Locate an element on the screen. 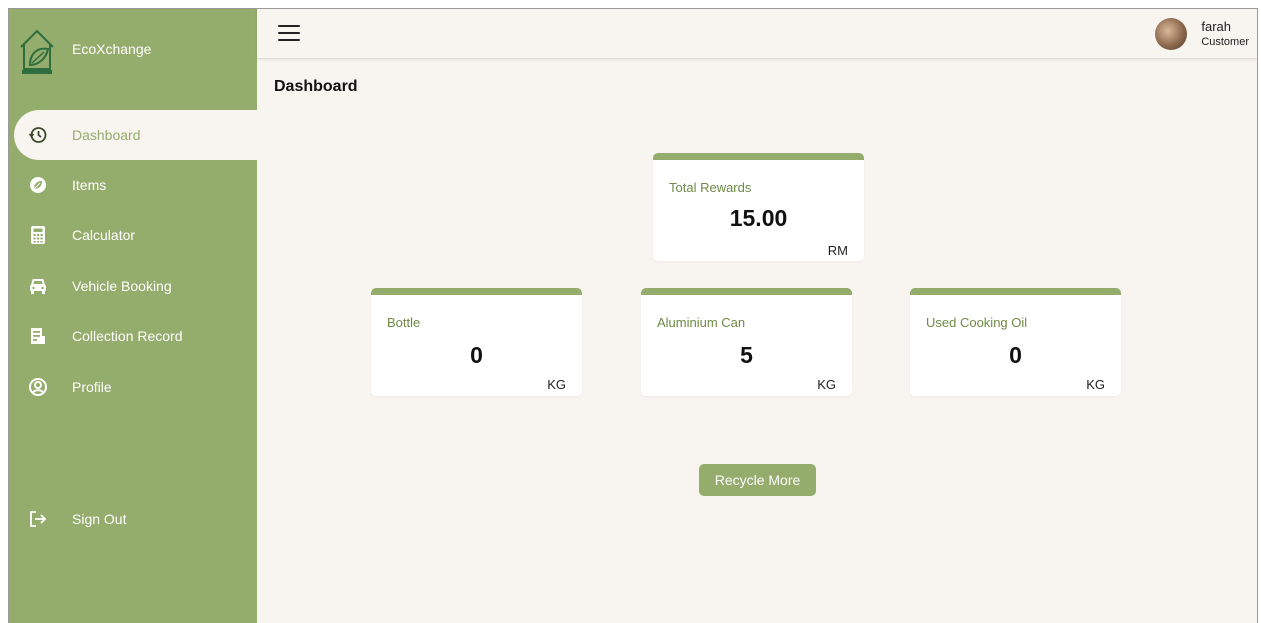 Image resolution: width=1261 pixels, height=623 pixels. total-rewards-value: 15.00 is located at coordinates (758, 218).